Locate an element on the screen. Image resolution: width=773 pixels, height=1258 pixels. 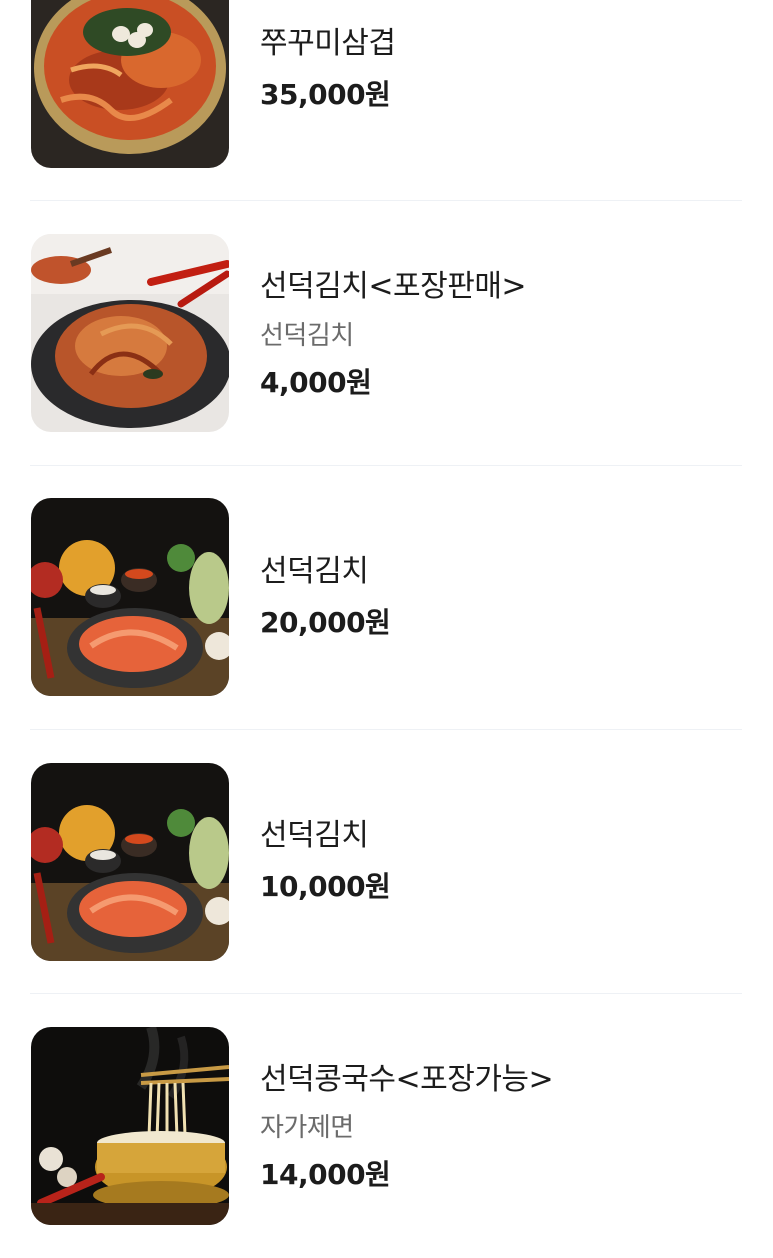
kimchi-large-photo is located at coordinates (130, 597).